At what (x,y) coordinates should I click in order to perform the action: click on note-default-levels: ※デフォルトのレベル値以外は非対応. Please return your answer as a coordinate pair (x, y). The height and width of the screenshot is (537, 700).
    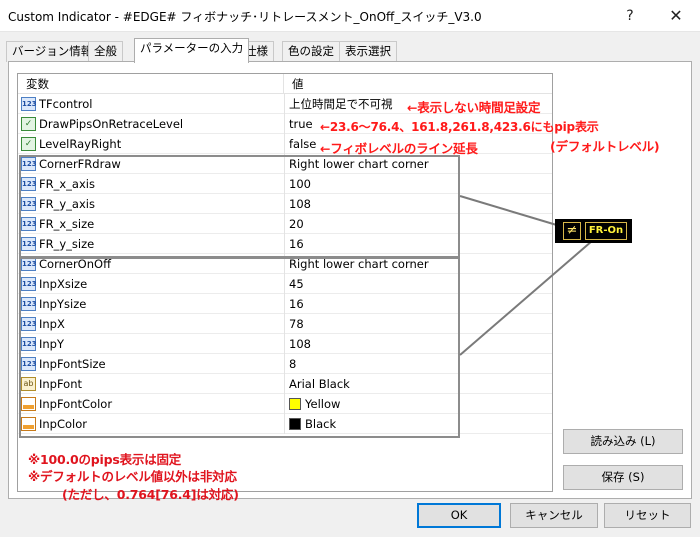
    Looking at the image, I should click on (132, 476).